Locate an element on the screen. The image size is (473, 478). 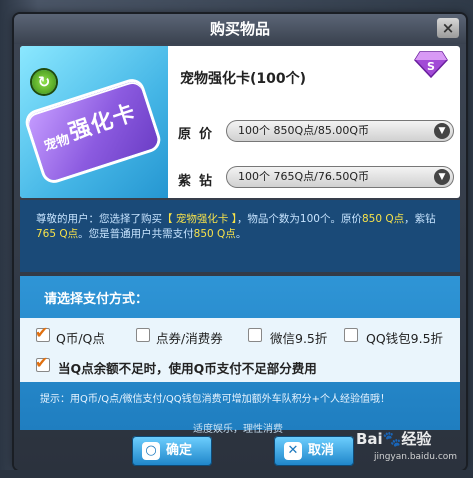
fallback-label: 当Q点余额不足时，使用Q币支付不足部分费用 is located at coordinates (187, 368).